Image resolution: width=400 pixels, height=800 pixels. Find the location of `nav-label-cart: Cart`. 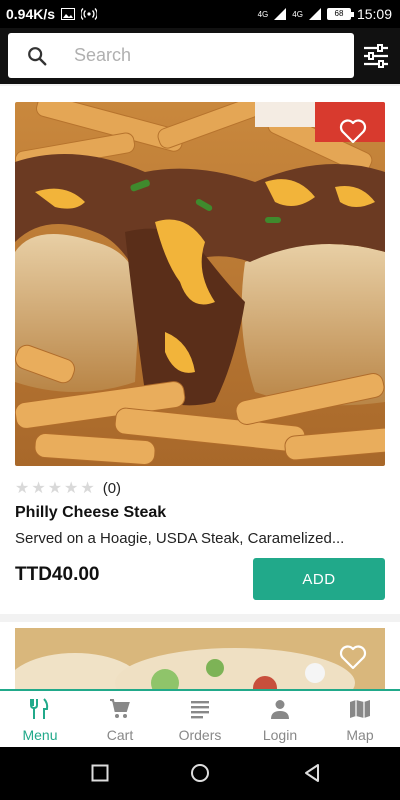

nav-label-cart: Cart is located at coordinates (120, 735).